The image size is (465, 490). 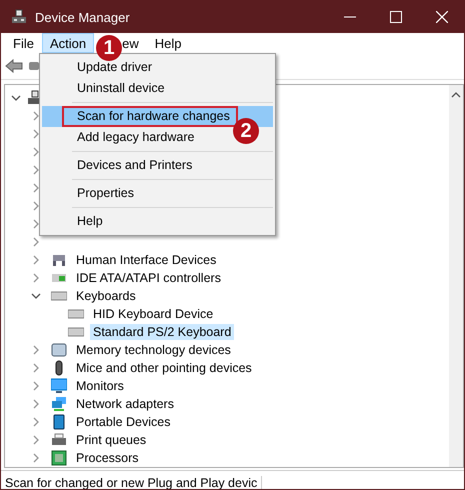 What do you see at coordinates (59, 458) in the screenshot?
I see `chip-icon` at bounding box center [59, 458].